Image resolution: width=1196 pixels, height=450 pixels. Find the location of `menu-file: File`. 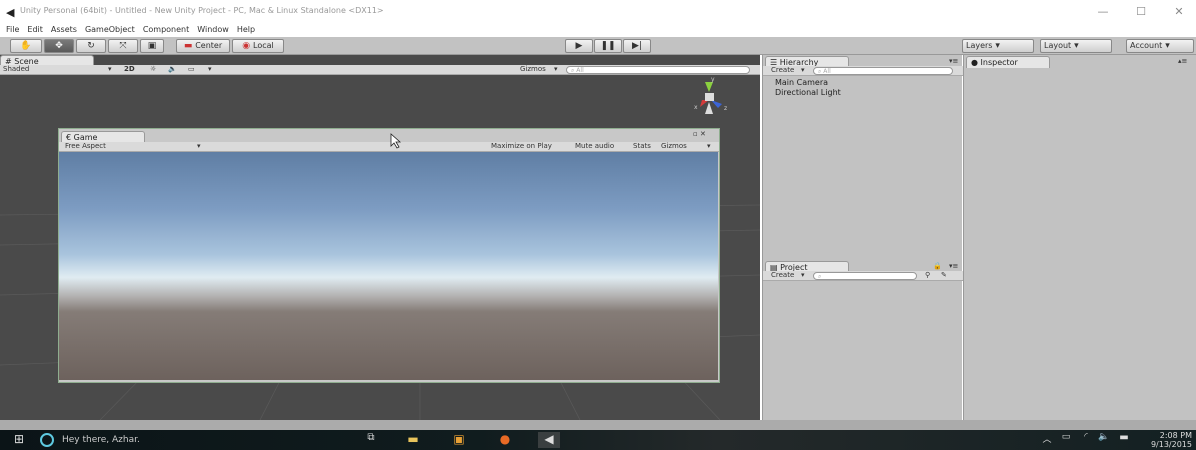

menu-file: File is located at coordinates (12, 31).